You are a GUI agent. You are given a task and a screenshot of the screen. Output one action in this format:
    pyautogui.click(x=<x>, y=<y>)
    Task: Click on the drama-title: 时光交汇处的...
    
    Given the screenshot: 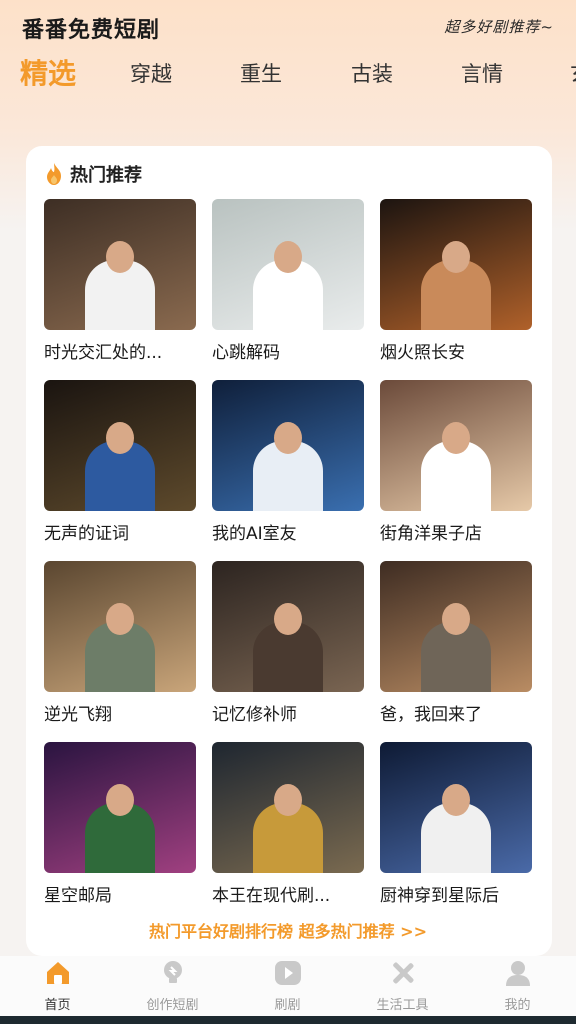 What is the action you would take?
    pyautogui.click(x=103, y=353)
    